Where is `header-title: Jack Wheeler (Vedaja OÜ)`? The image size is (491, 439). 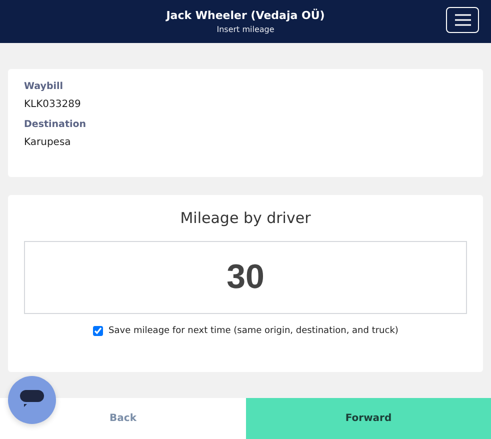 header-title: Jack Wheeler (Vedaja OÜ) is located at coordinates (245, 15).